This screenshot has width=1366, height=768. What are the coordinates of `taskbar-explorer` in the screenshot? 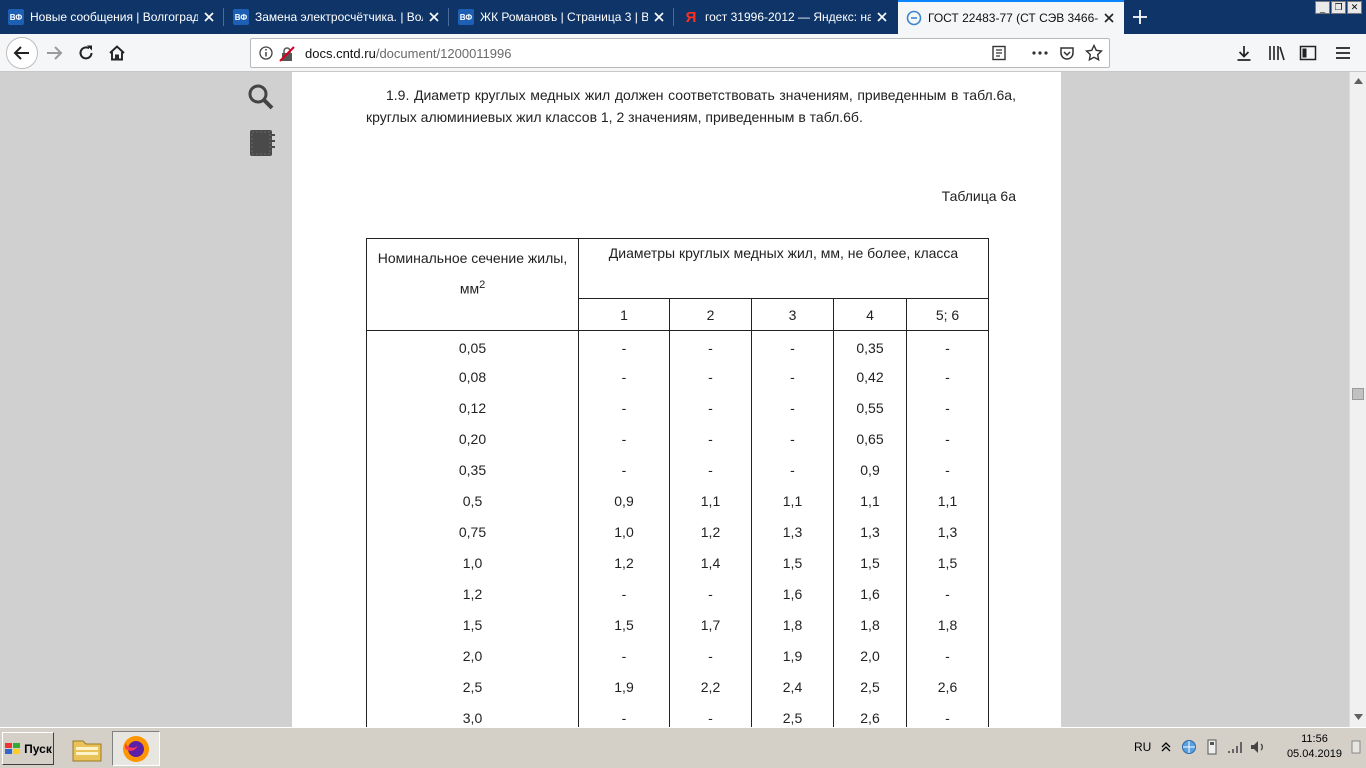 It's located at (87, 748).